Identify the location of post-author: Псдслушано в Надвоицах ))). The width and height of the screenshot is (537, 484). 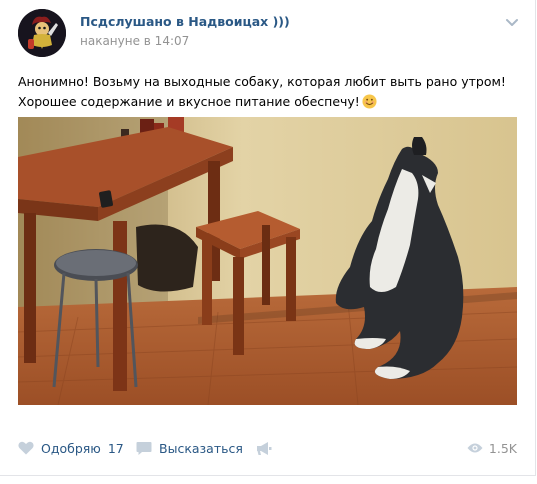
(185, 21).